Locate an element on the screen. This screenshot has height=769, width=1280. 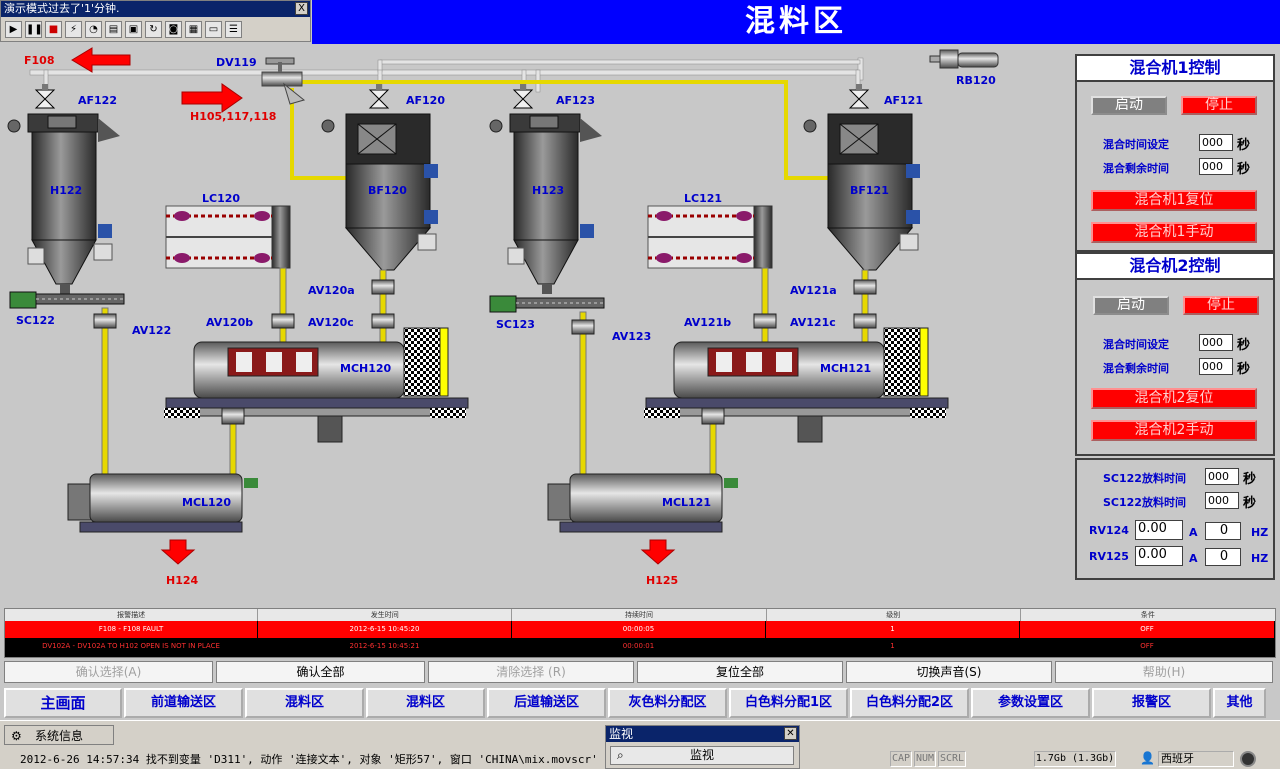
sc122-discharge-unit-1: 秒 is located at coordinates (1250, 479).